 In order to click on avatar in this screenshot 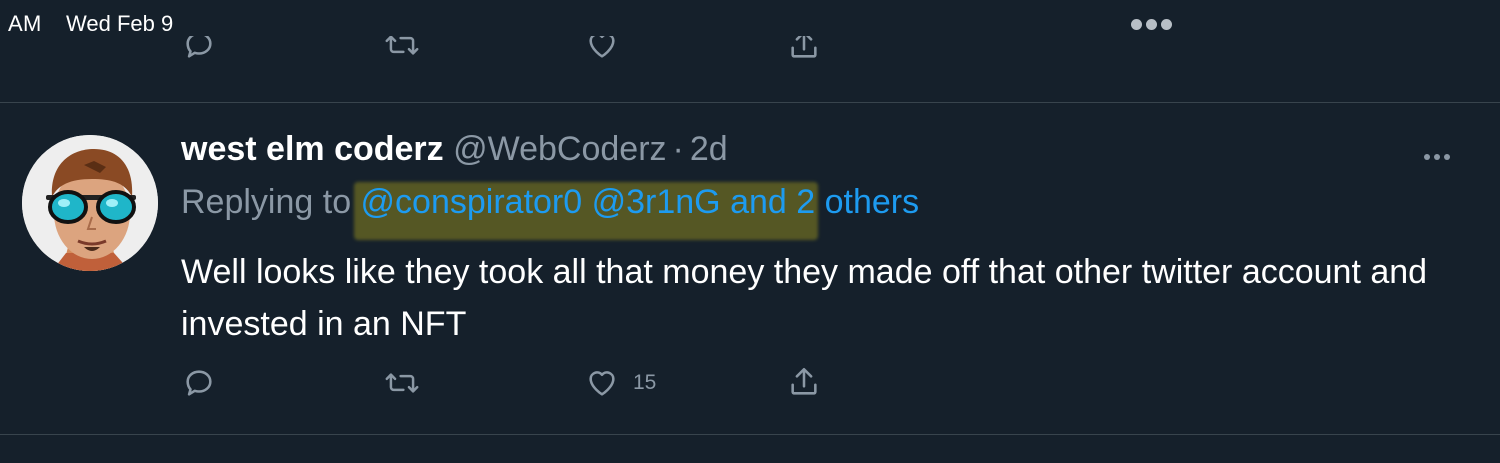, I will do `click(90, 203)`.